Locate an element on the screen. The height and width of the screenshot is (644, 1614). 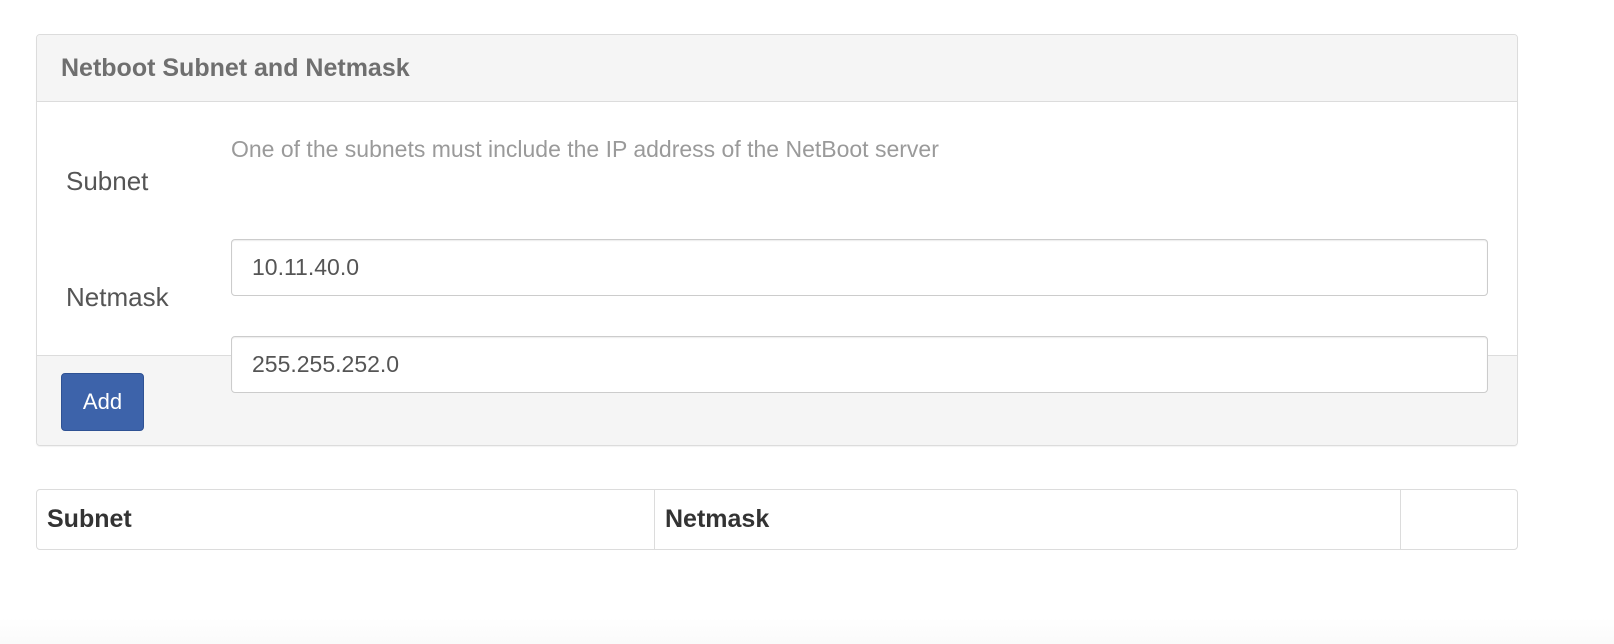
netmask-input is located at coordinates (859, 364).